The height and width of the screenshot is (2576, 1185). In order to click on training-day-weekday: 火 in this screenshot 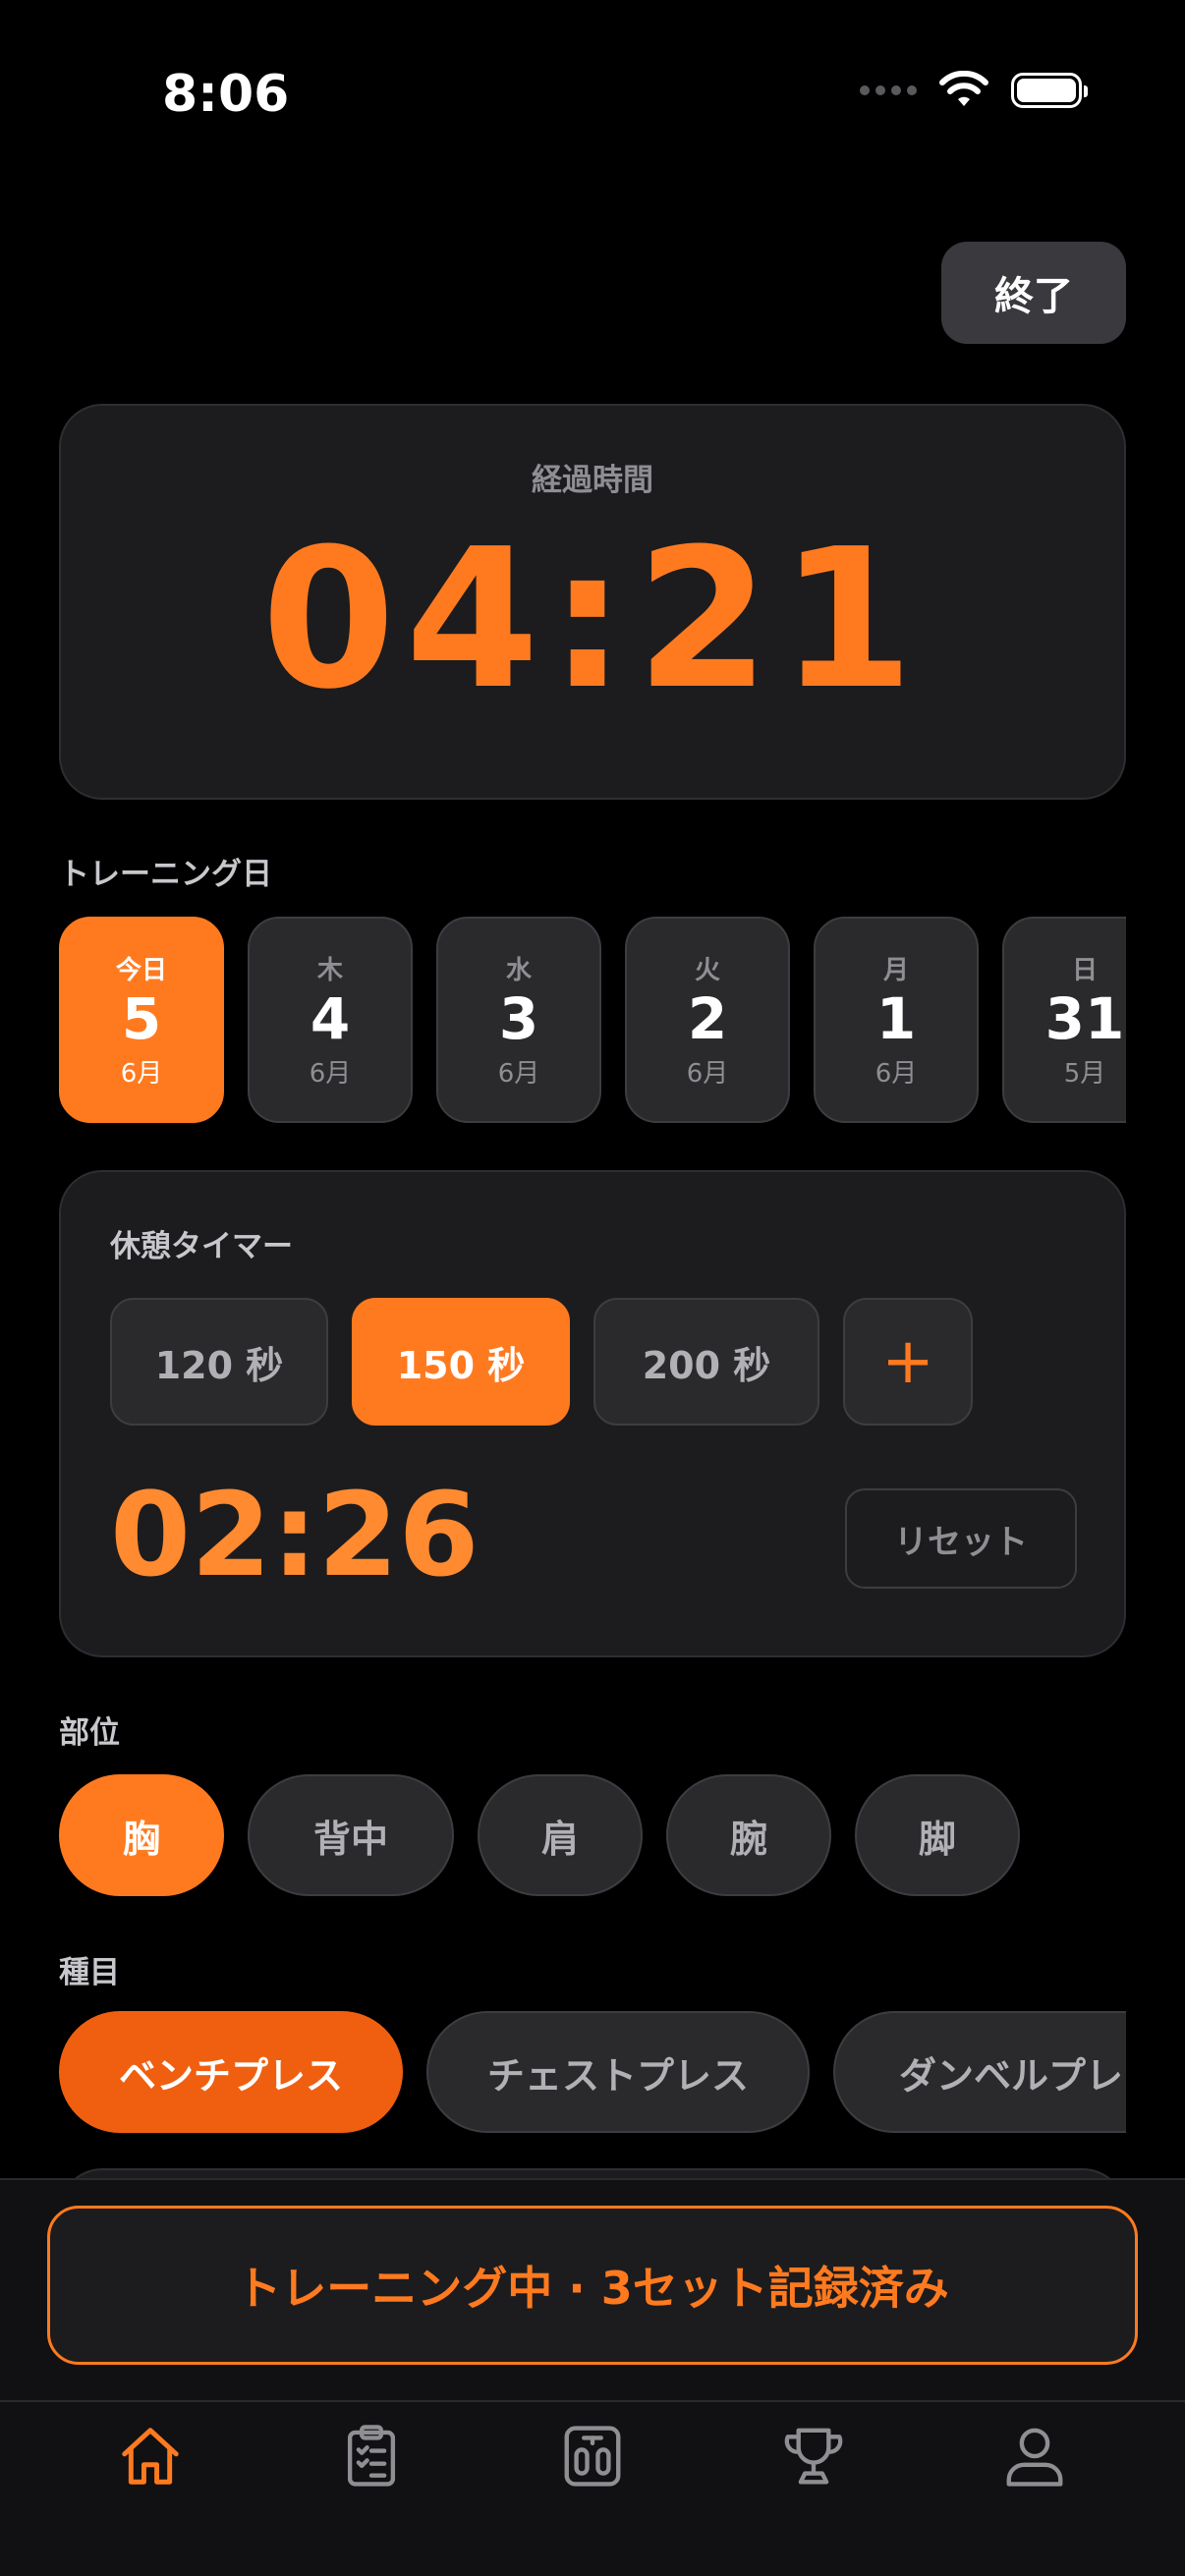, I will do `click(707, 971)`.